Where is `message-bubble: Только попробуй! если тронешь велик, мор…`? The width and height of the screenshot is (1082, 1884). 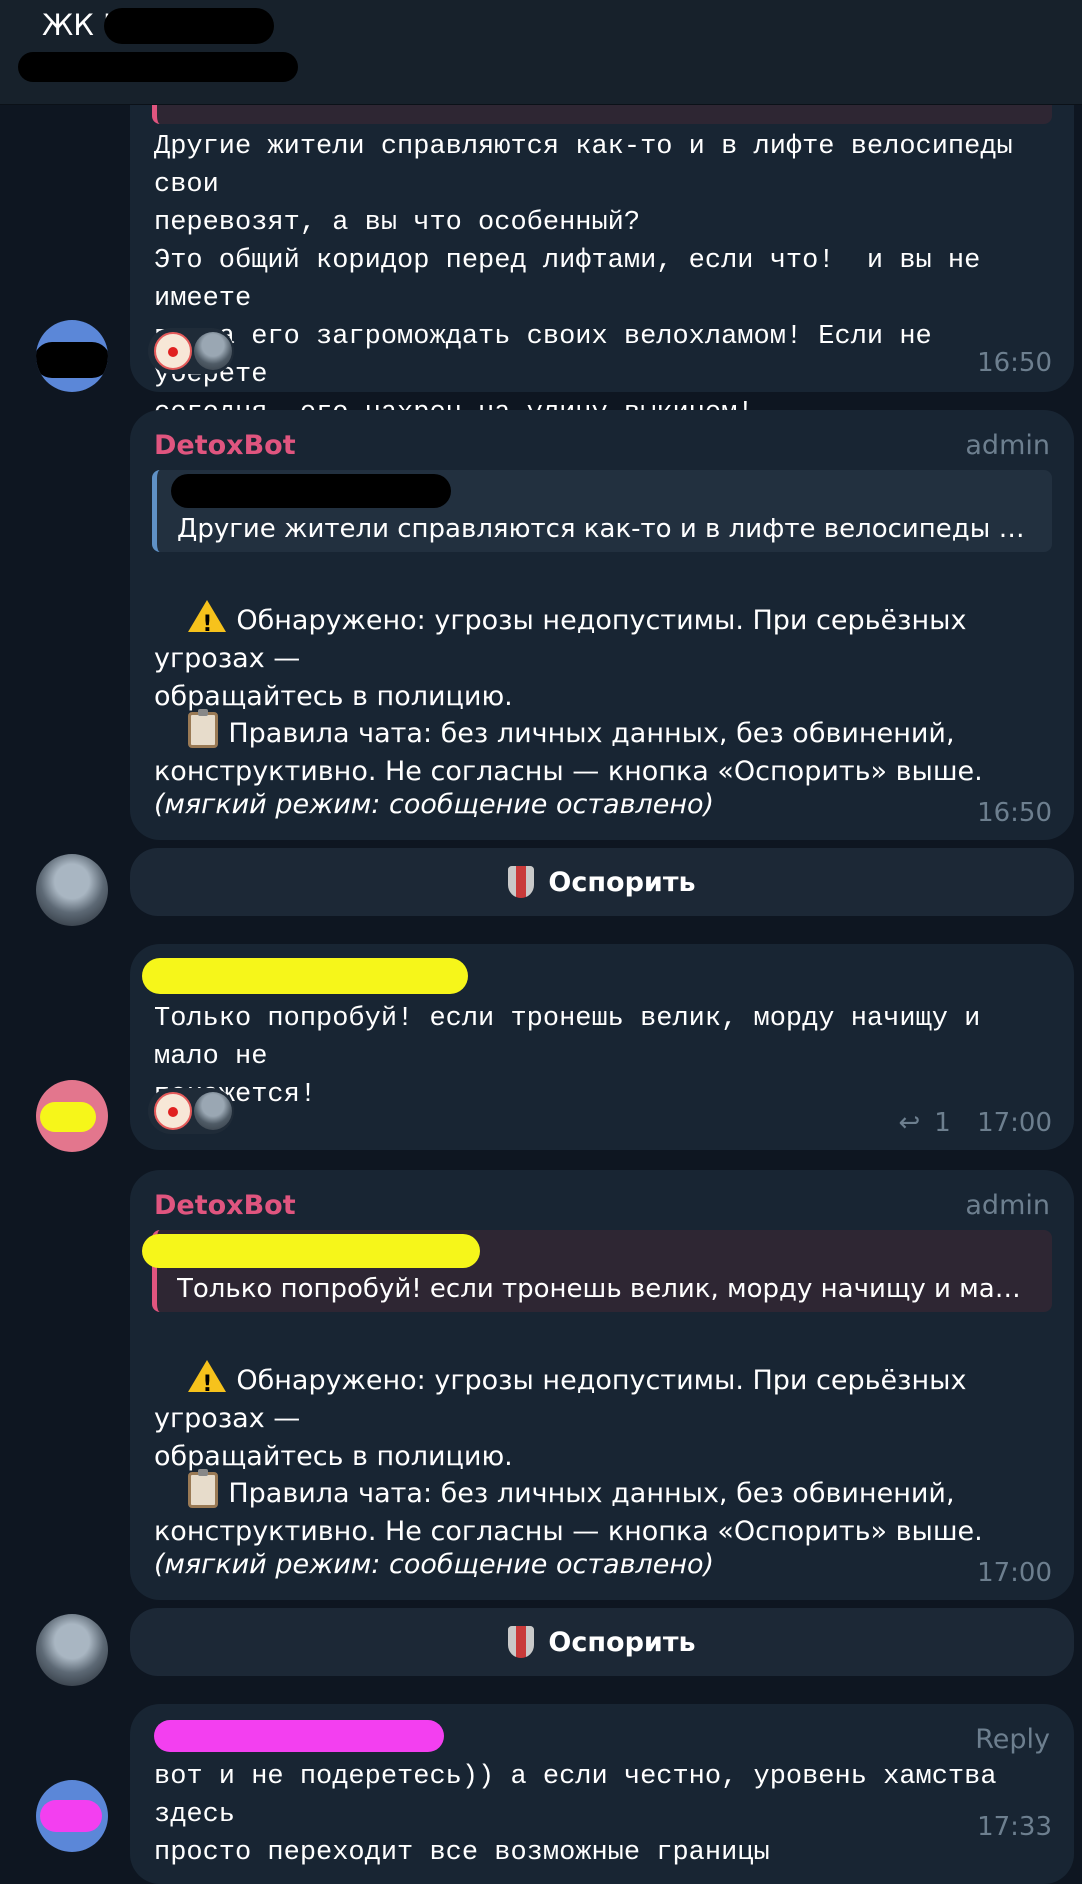
message-bubble: Только попробуй! если тронешь велик, мор… is located at coordinates (602, 1047).